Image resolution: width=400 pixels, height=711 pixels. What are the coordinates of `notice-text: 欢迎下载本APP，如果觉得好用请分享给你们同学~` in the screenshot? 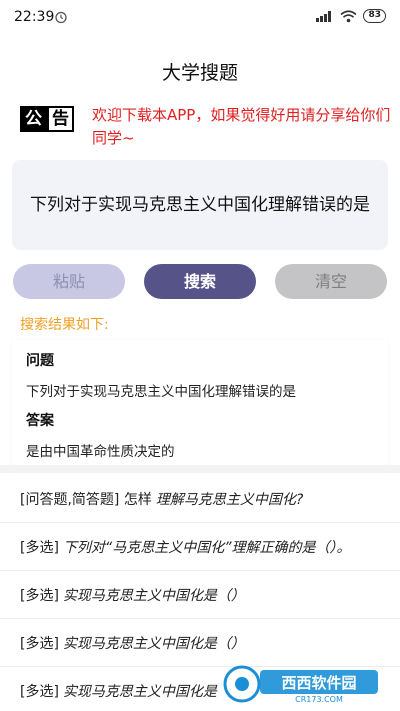 It's located at (241, 126).